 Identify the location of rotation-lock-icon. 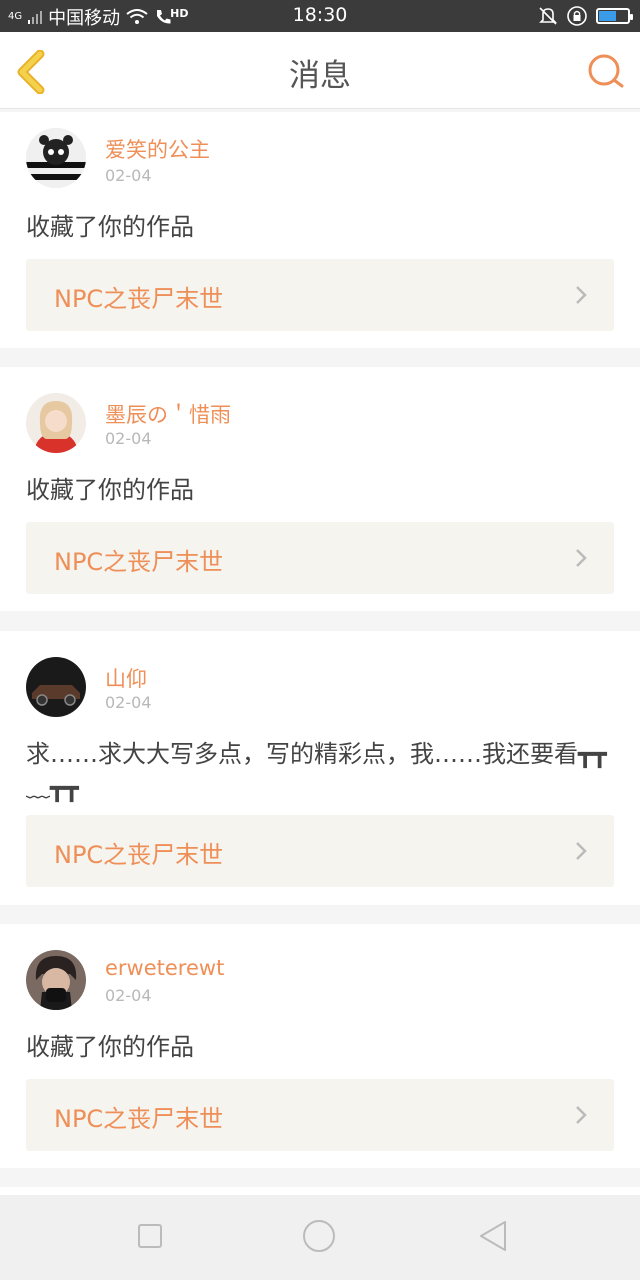
(577, 16).